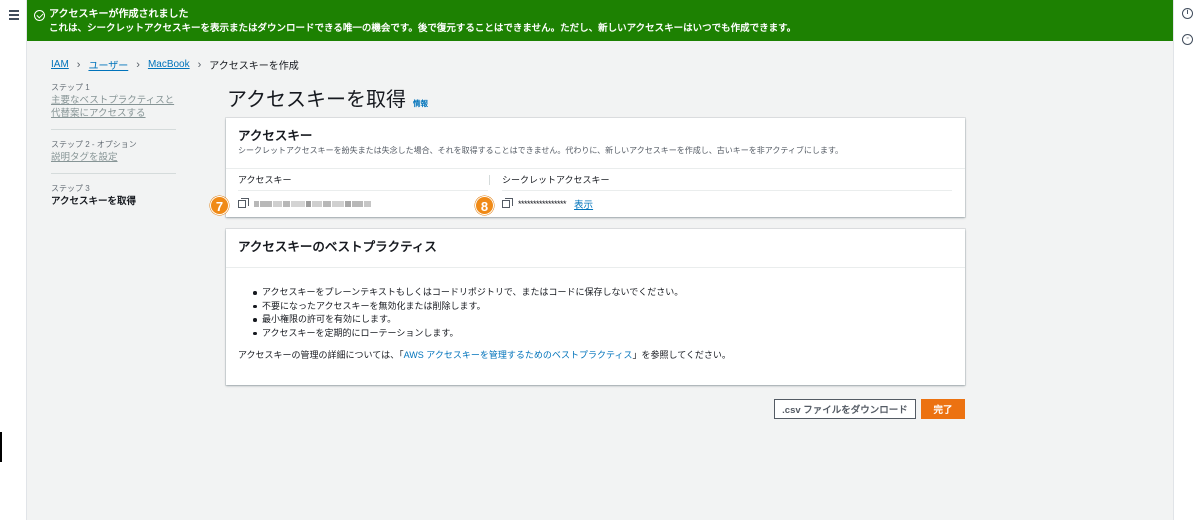 The width and height of the screenshot is (1200, 520). What do you see at coordinates (845, 409) in the screenshot?
I see `download-csv-button: .csv ファイルをダウンロード` at bounding box center [845, 409].